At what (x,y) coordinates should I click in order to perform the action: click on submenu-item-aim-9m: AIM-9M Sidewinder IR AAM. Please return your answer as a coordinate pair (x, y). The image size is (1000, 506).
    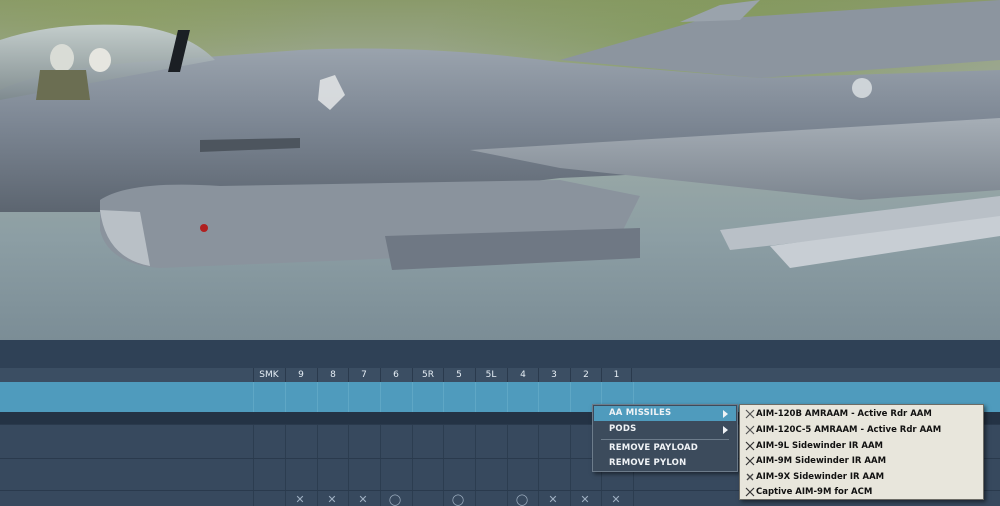
    Looking at the image, I should click on (862, 461).